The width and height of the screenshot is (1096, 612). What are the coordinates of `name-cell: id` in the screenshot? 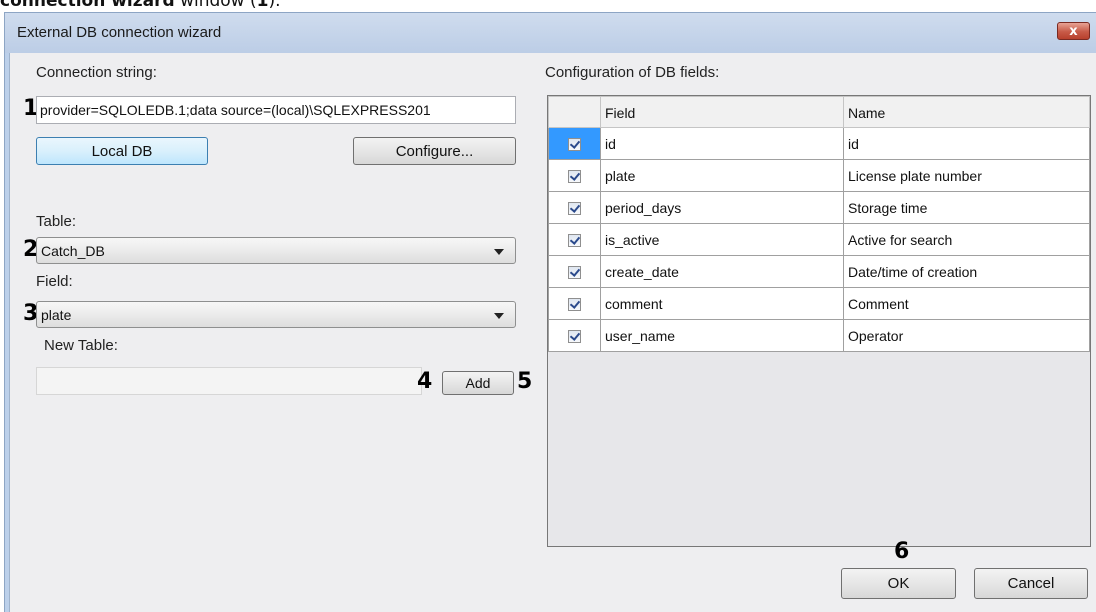 It's located at (966, 143).